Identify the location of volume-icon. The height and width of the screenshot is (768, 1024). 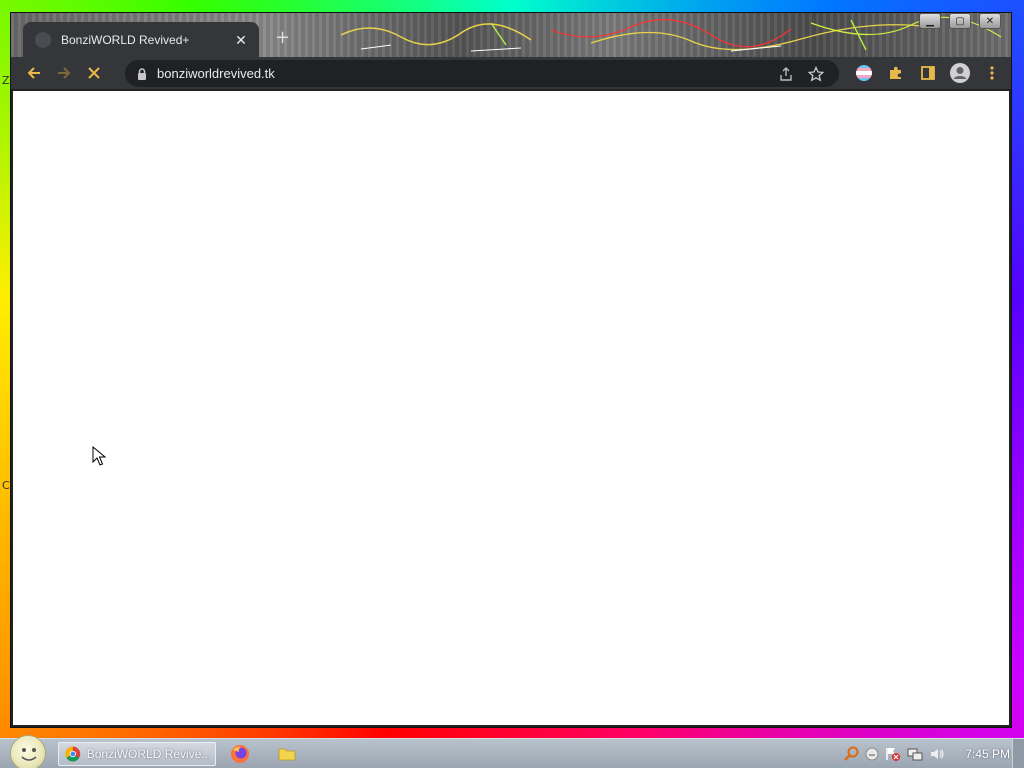
(937, 754).